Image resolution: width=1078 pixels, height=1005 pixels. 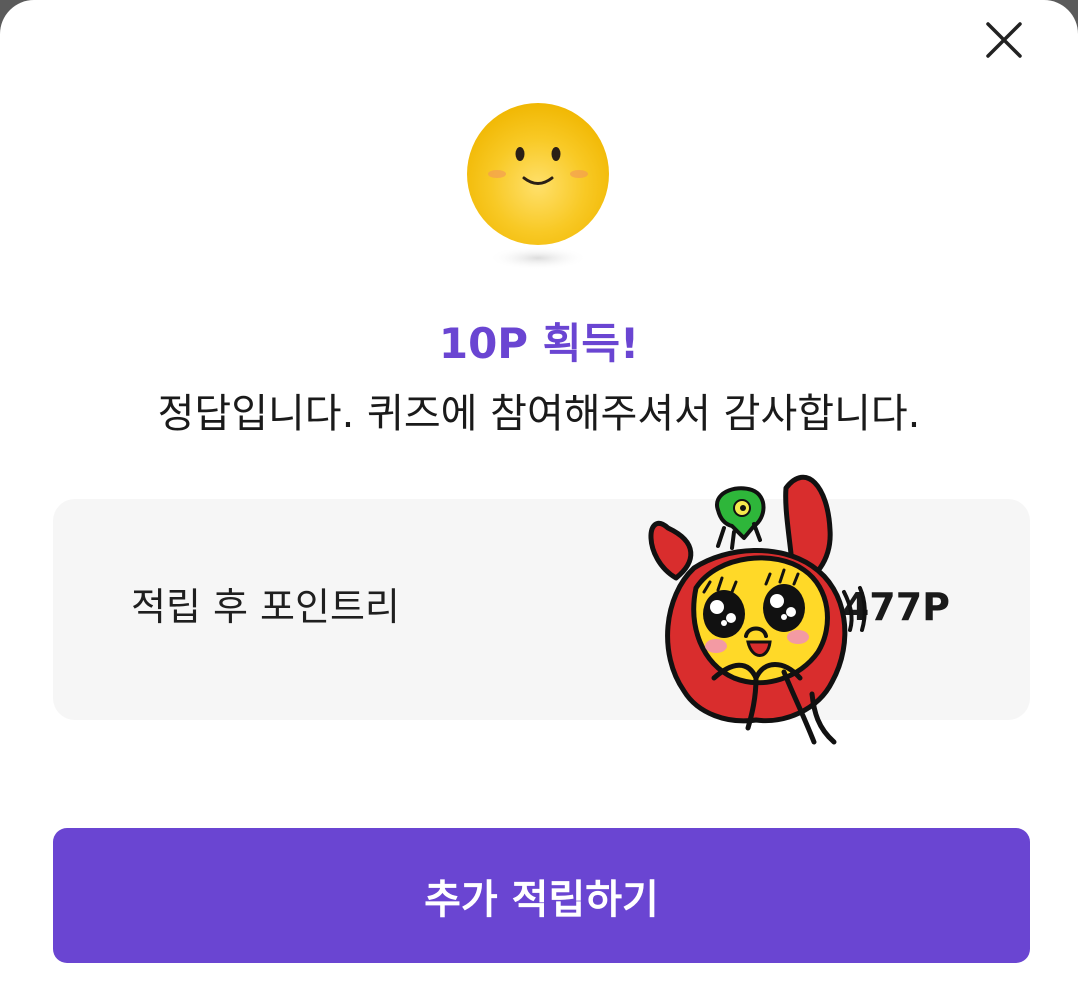 I want to click on character-sticker-icon, so click(x=756, y=608).